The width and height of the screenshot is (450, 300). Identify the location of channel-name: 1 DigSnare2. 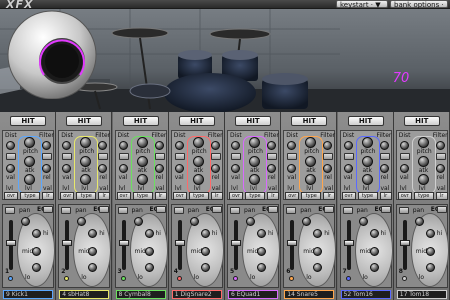
(196, 294).